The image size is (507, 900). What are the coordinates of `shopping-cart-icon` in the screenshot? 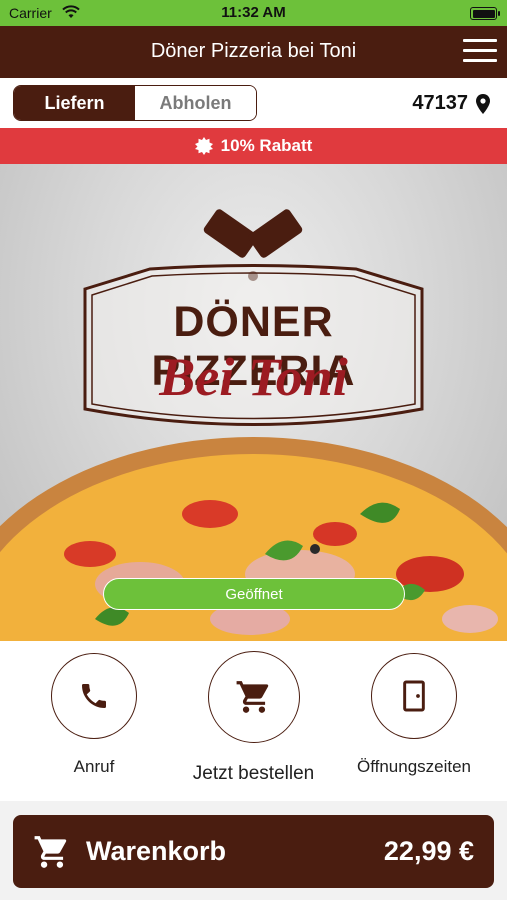 It's located at (252, 697).